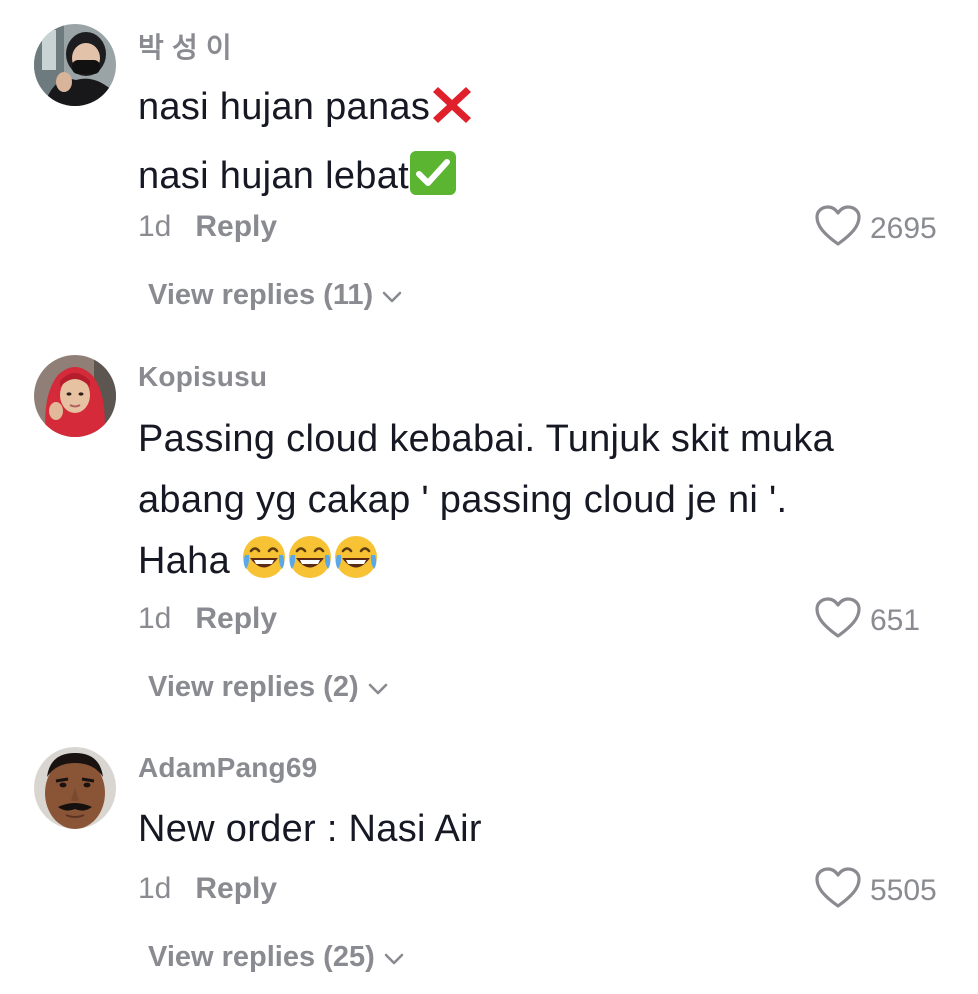  I want to click on view-replies-button: View replies (2), so click(268, 687).